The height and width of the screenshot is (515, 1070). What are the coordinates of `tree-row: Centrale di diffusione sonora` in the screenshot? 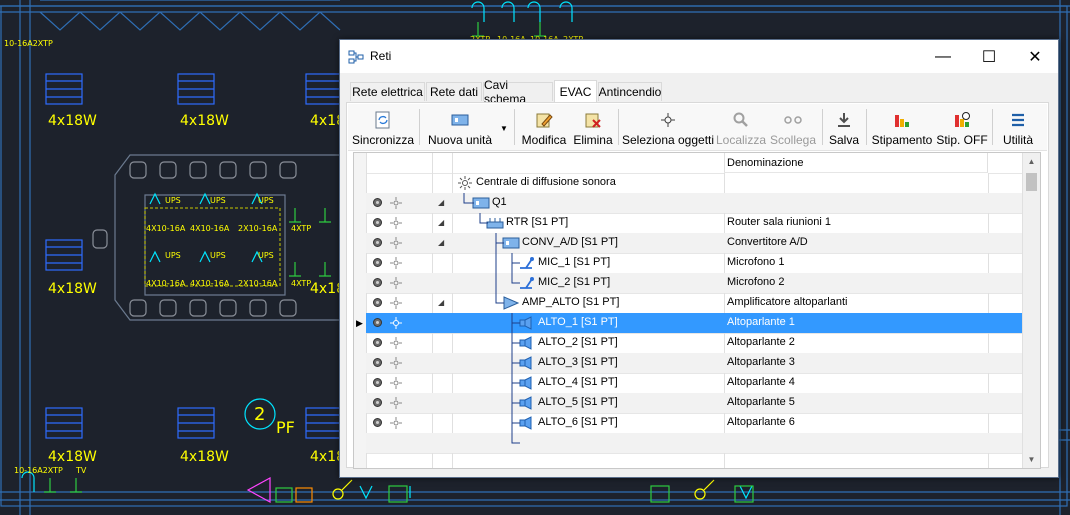 It's located at (689, 183).